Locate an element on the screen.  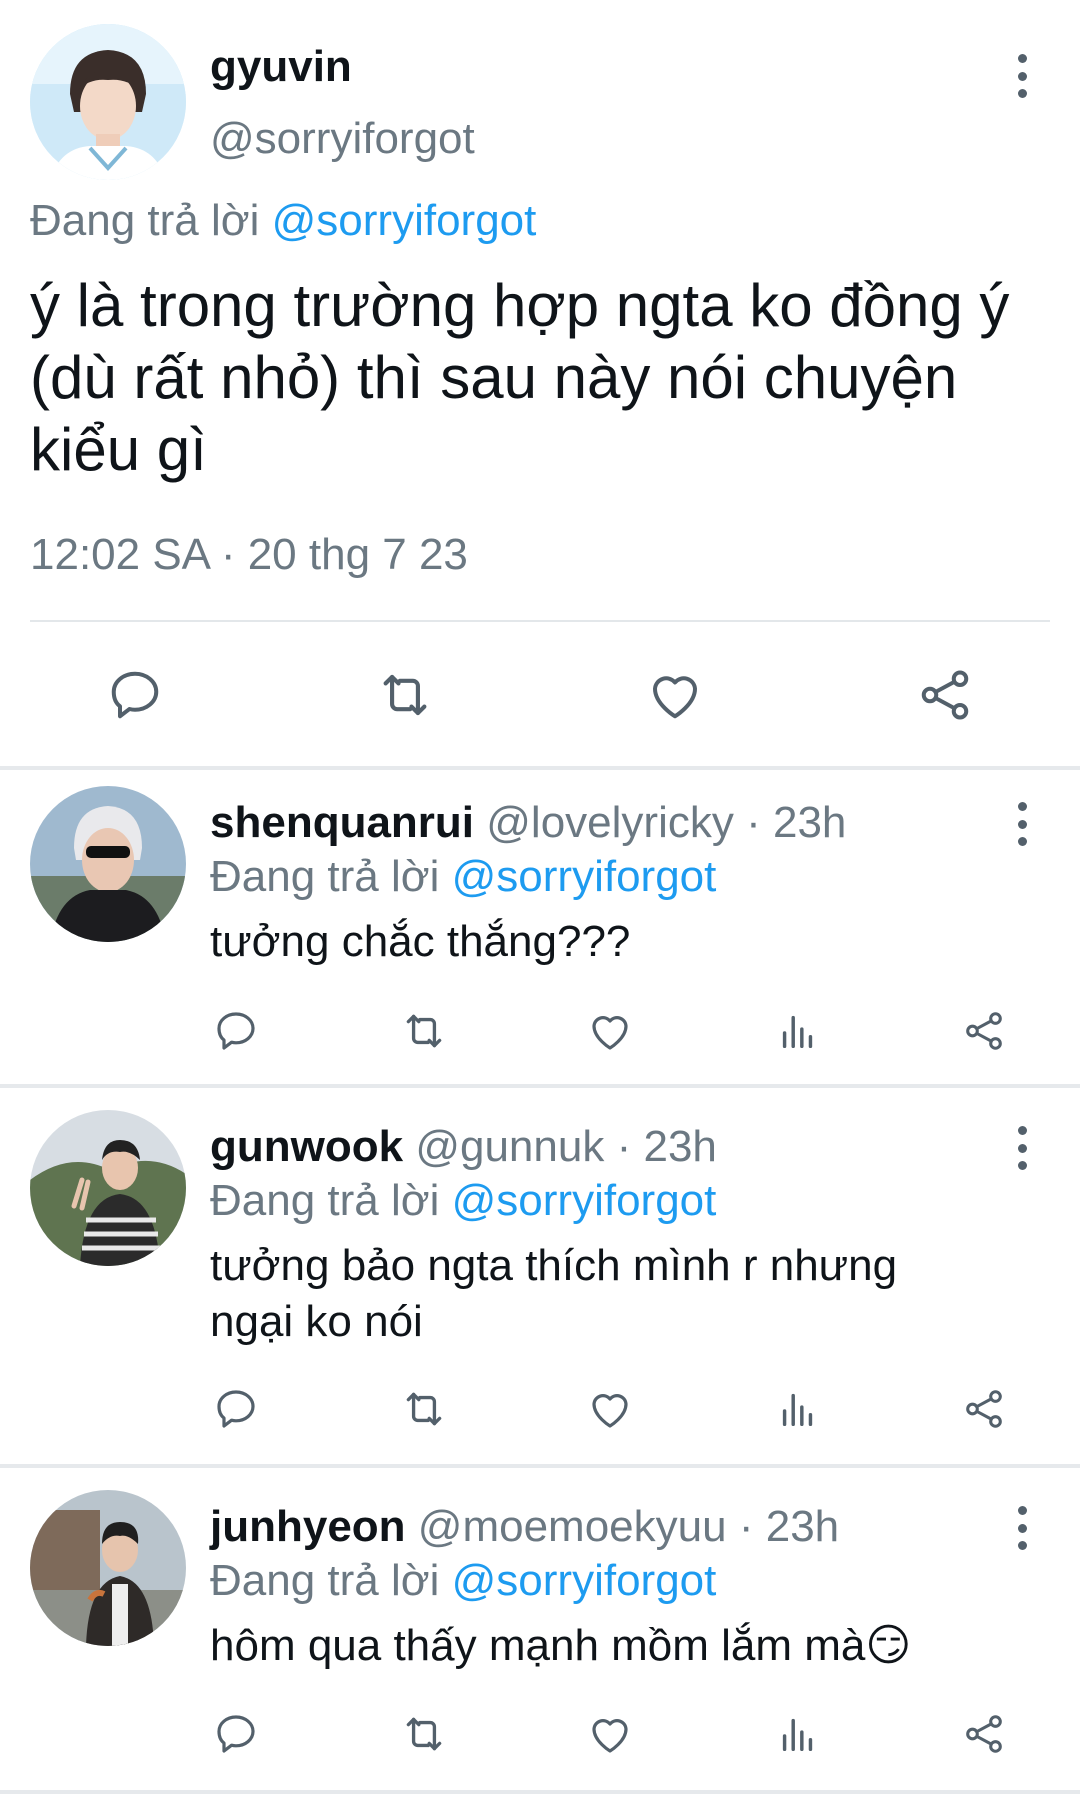
author-name: junhyeon is located at coordinates (308, 1526).